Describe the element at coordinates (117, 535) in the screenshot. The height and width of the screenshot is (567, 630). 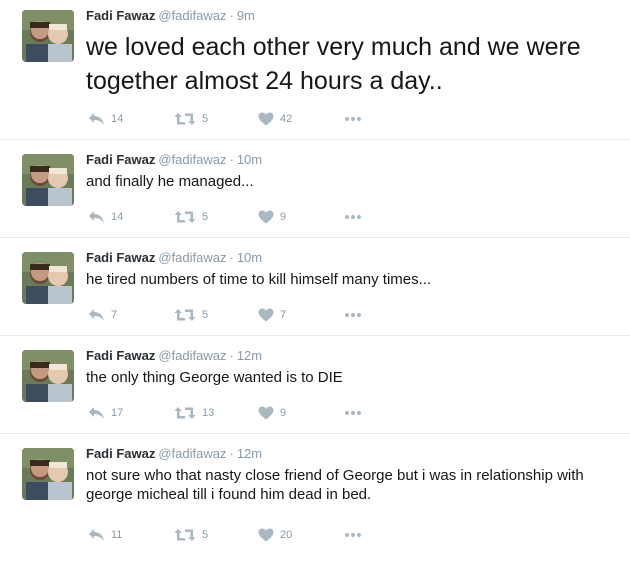
I see `reply-count: 11` at that location.